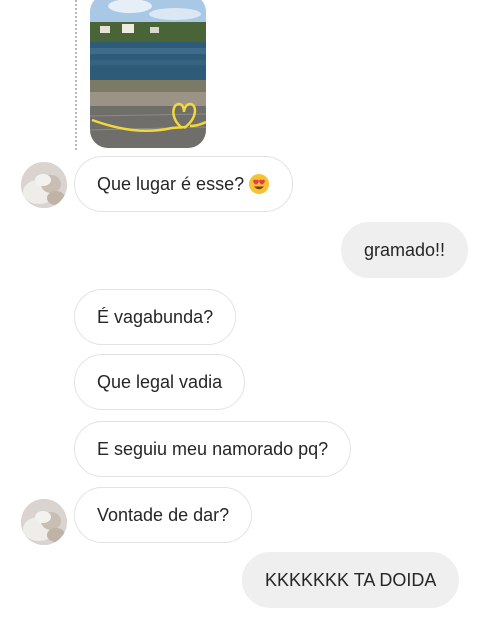 This screenshot has width=495, height=619. I want to click on incoming-message-bubble: É vagabunda?, so click(155, 317).